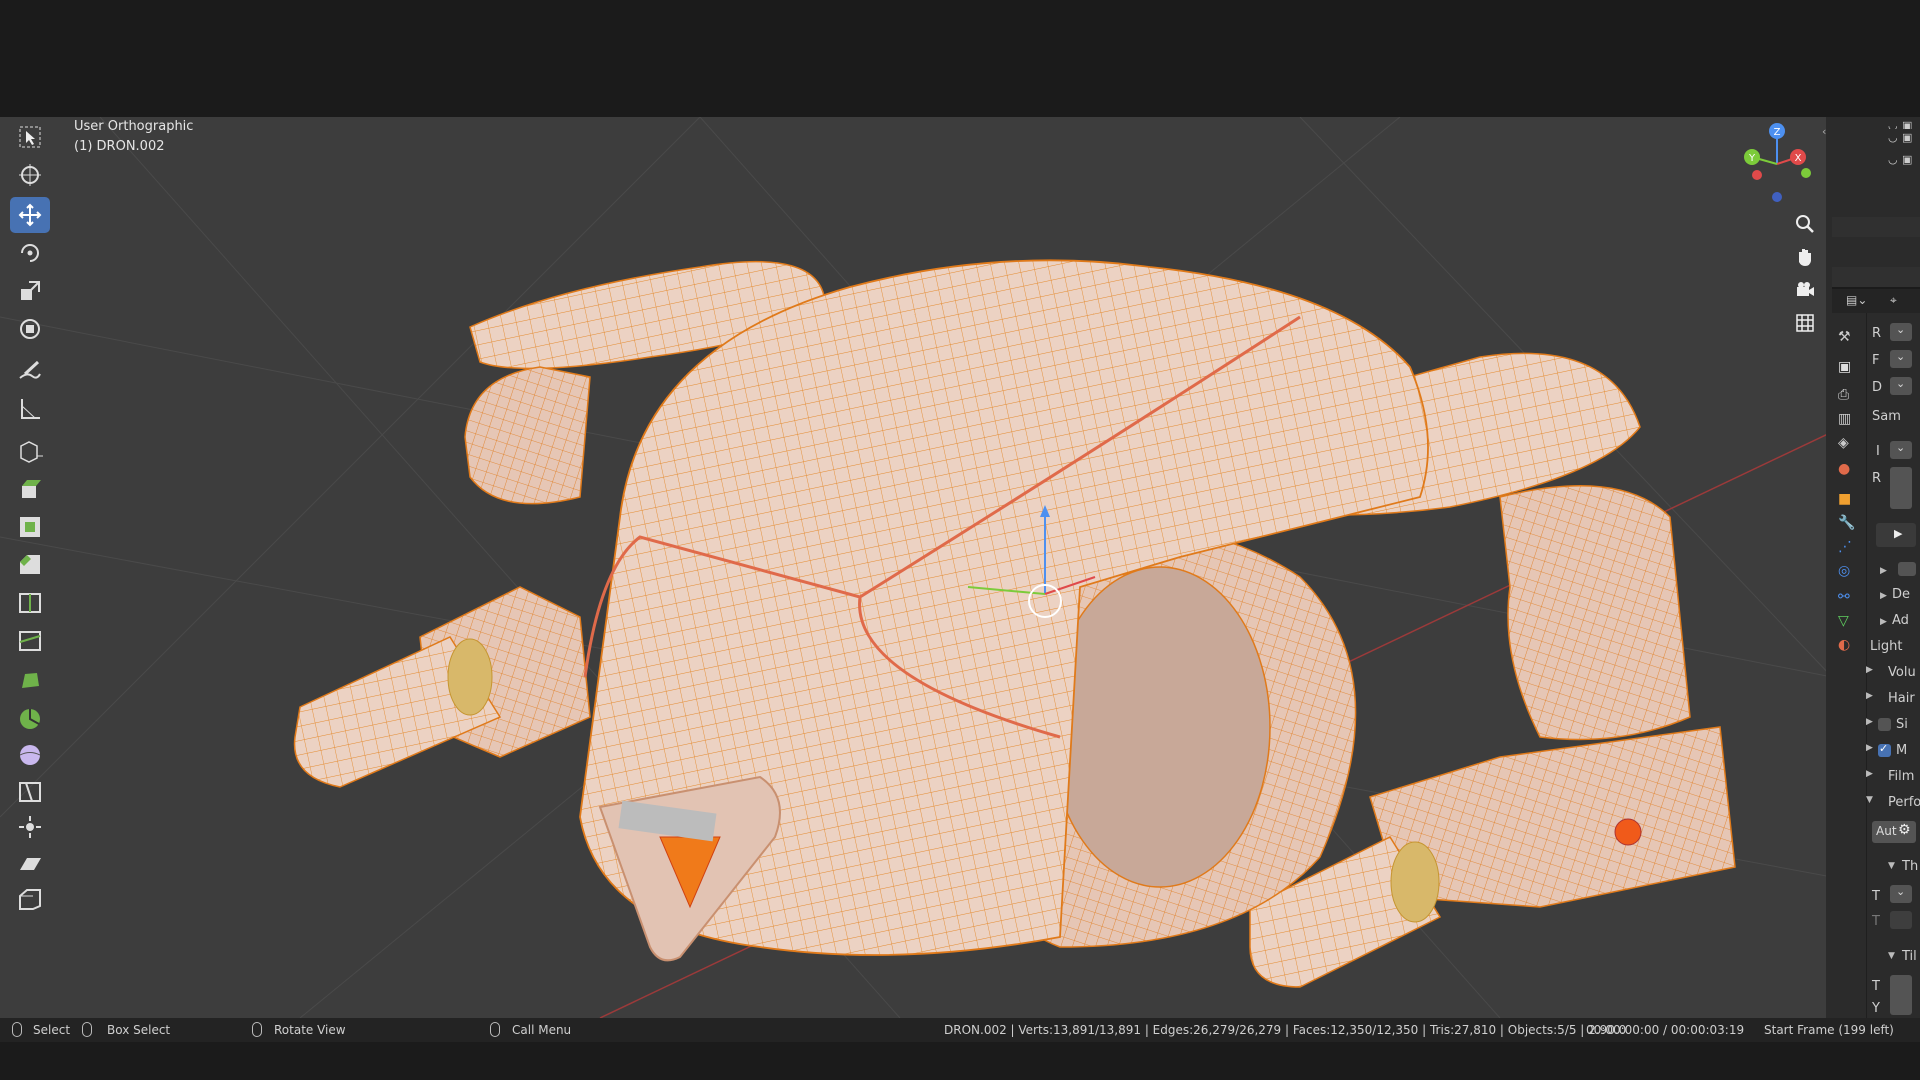  What do you see at coordinates (1160, 727) in the screenshot?
I see `ring-inner` at bounding box center [1160, 727].